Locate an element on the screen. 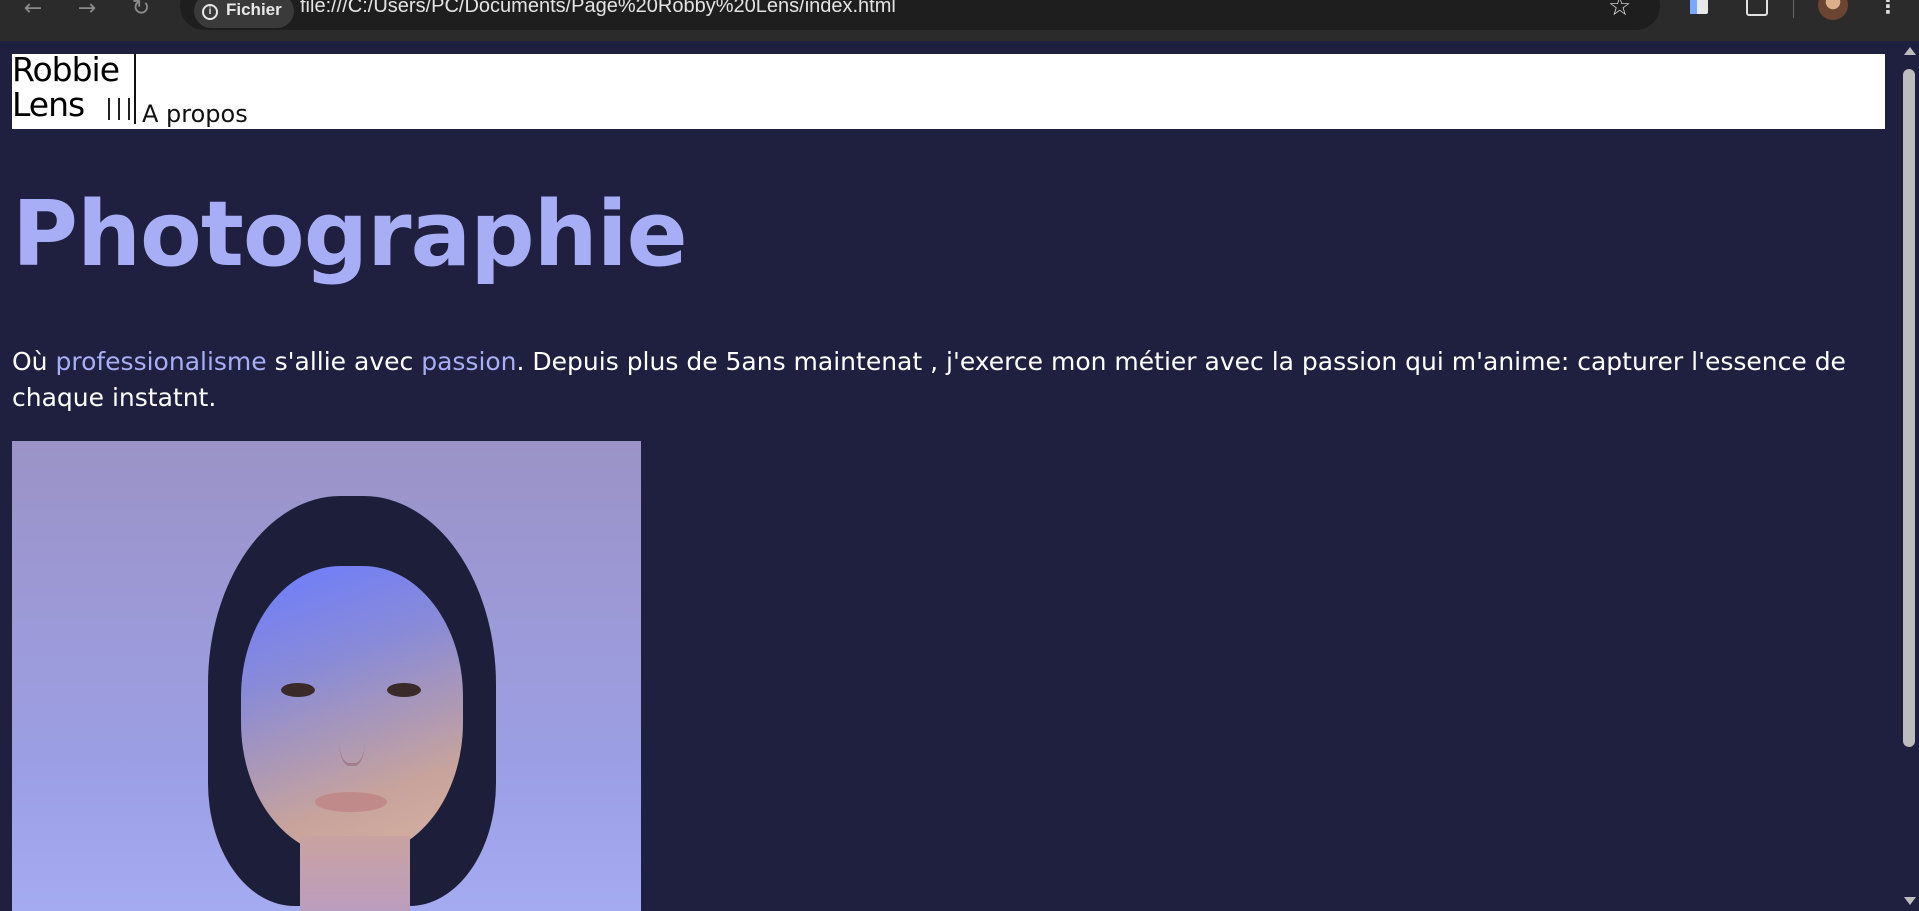  sidepanel-icon is located at coordinates (1699, 7).